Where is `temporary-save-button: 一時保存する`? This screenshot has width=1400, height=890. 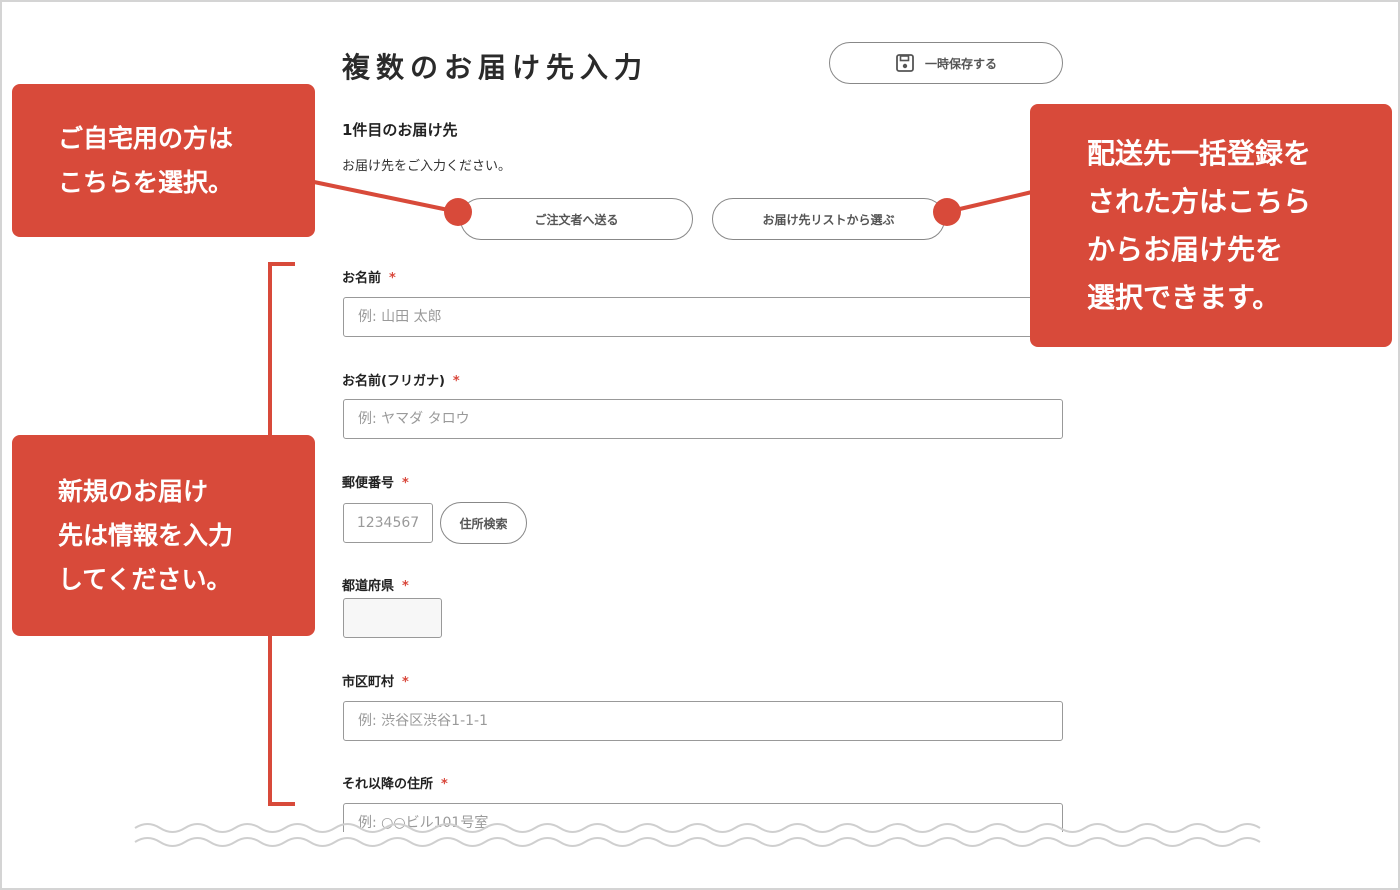 temporary-save-button: 一時保存する is located at coordinates (946, 63).